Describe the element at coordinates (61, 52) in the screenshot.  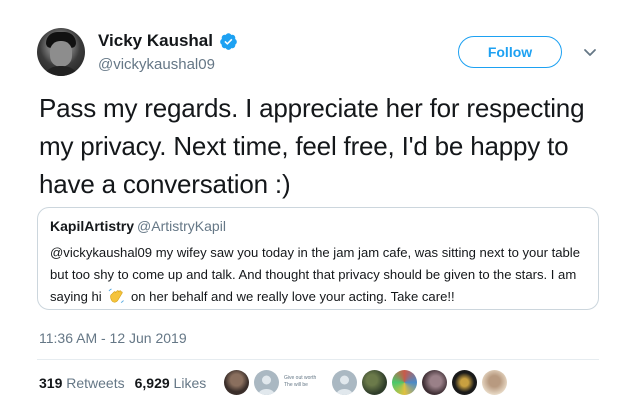
I see `author-avatar` at that location.